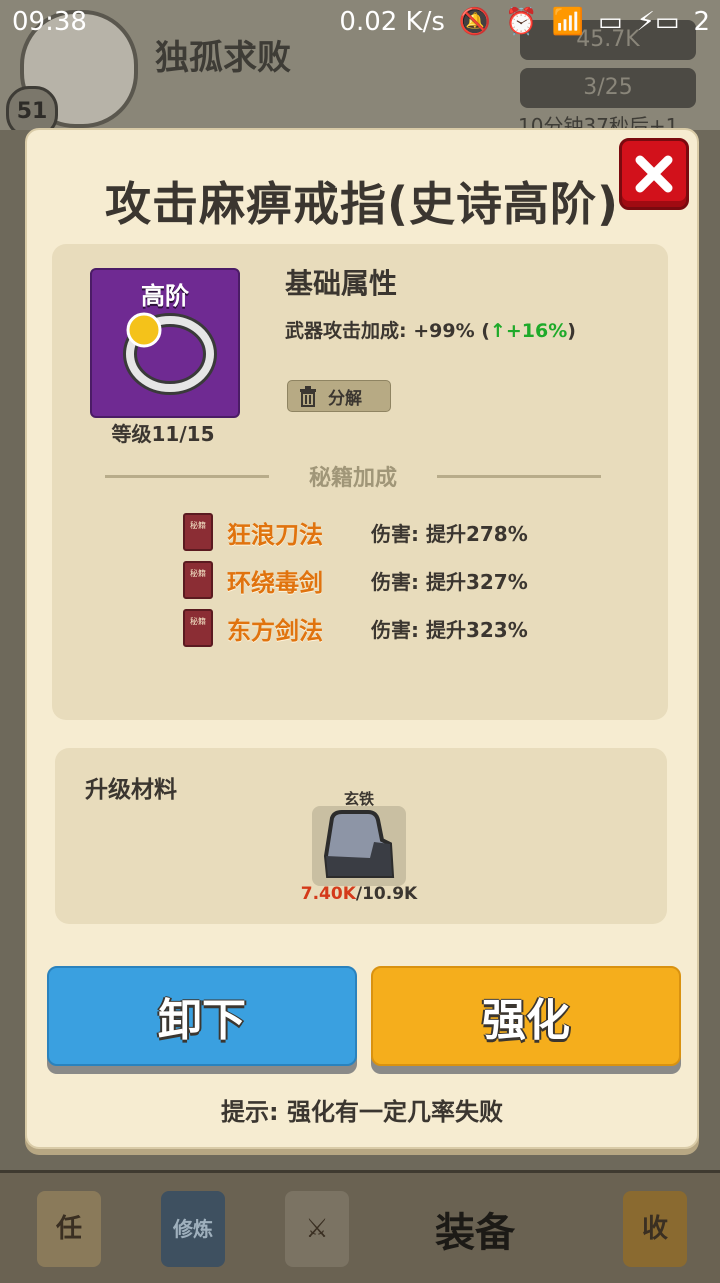  What do you see at coordinates (355, 580) in the screenshot?
I see `manual-row: 秘籍 环绕毒剑 伤害: 提升327%` at bounding box center [355, 580].